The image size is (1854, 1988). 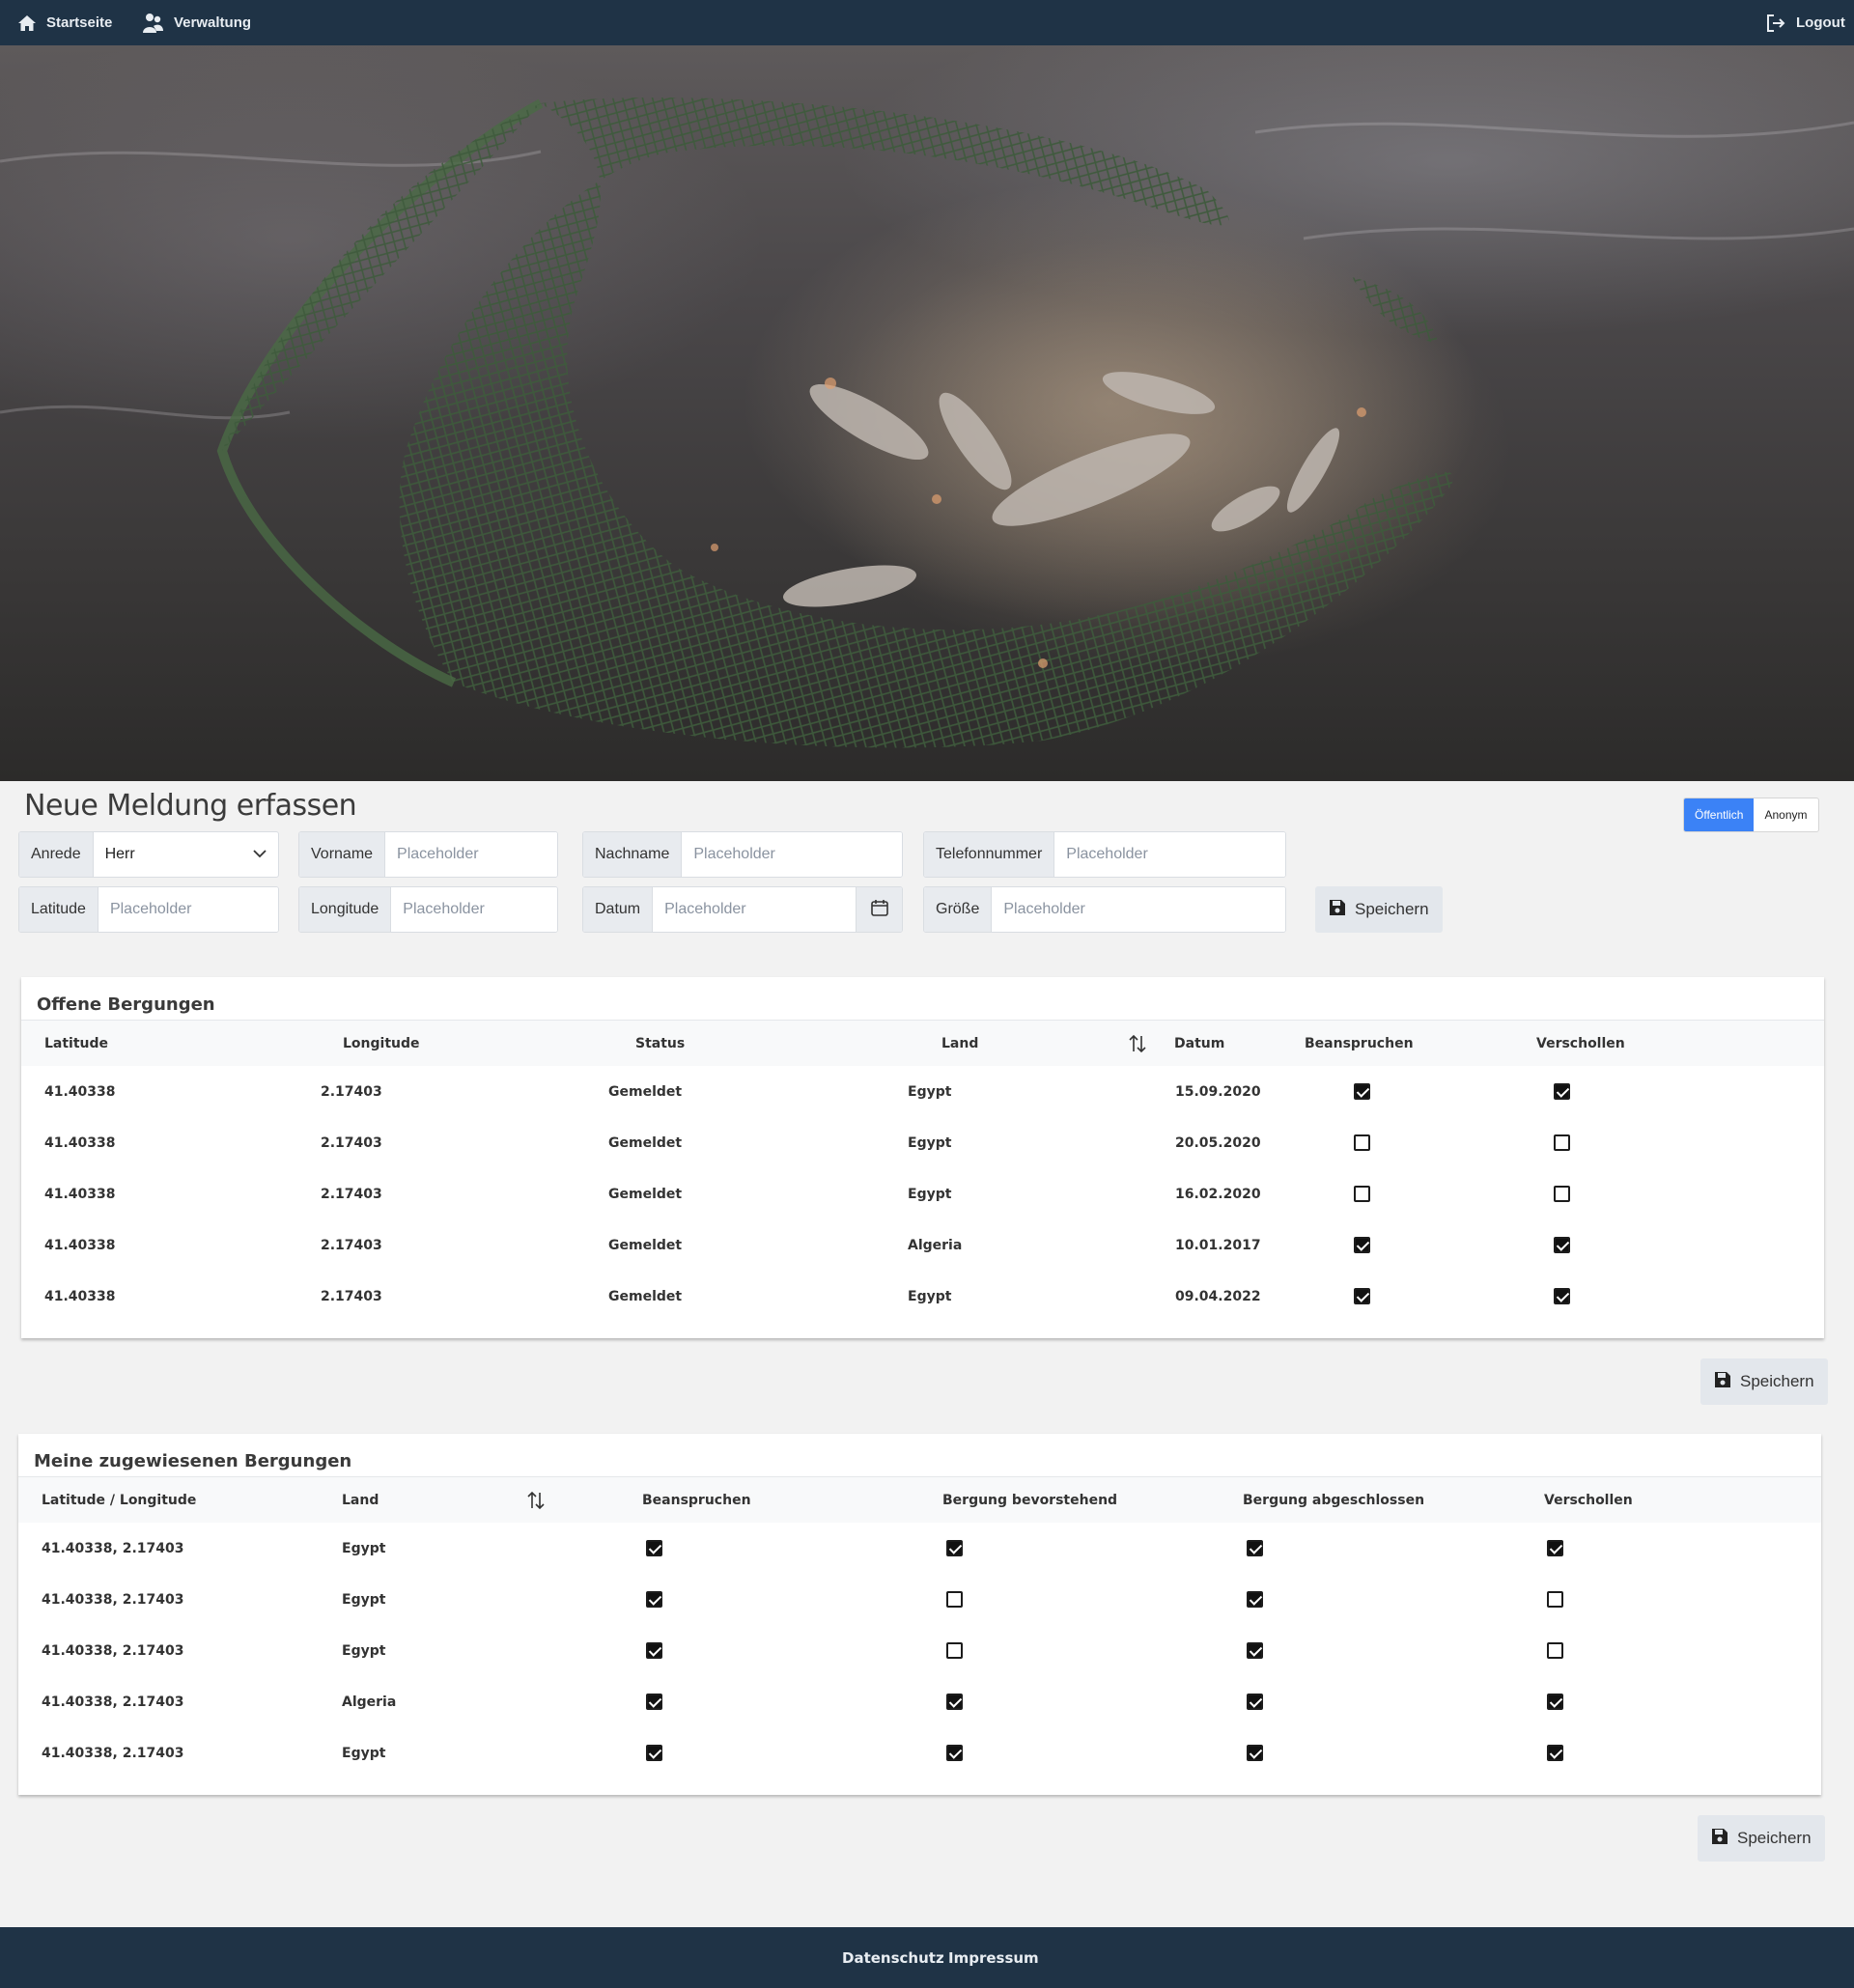 What do you see at coordinates (56, 855) in the screenshot?
I see `anrede-label: Anrede` at bounding box center [56, 855].